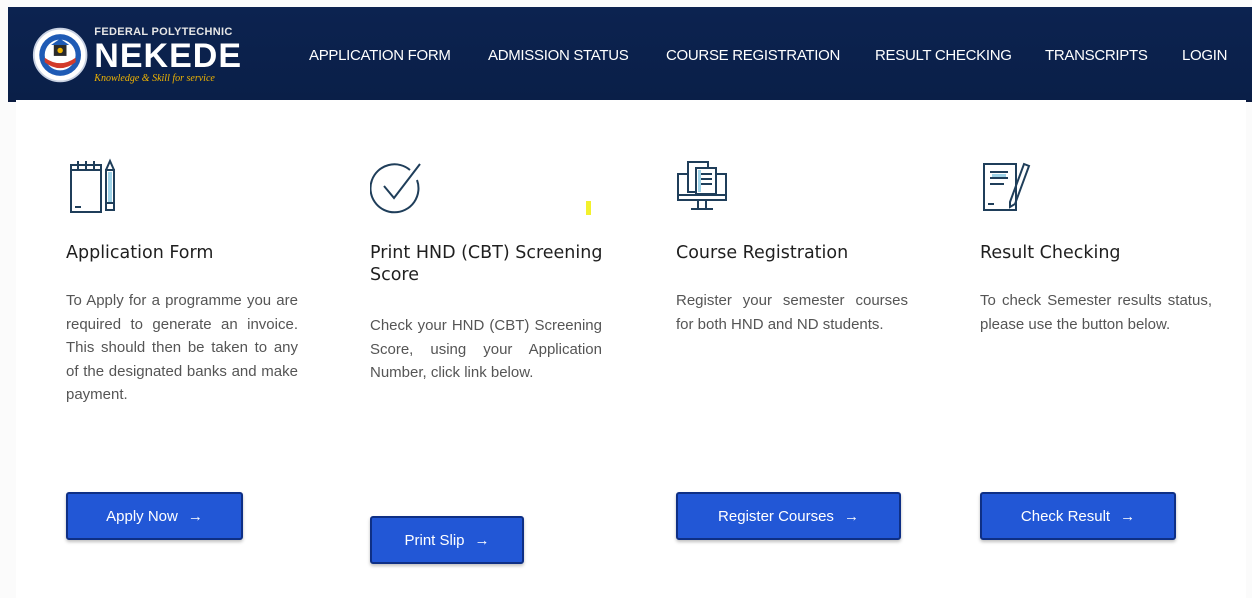 This screenshot has height=598, width=1252. Describe the element at coordinates (776, 516) in the screenshot. I see `button-label: Register Courses` at that location.